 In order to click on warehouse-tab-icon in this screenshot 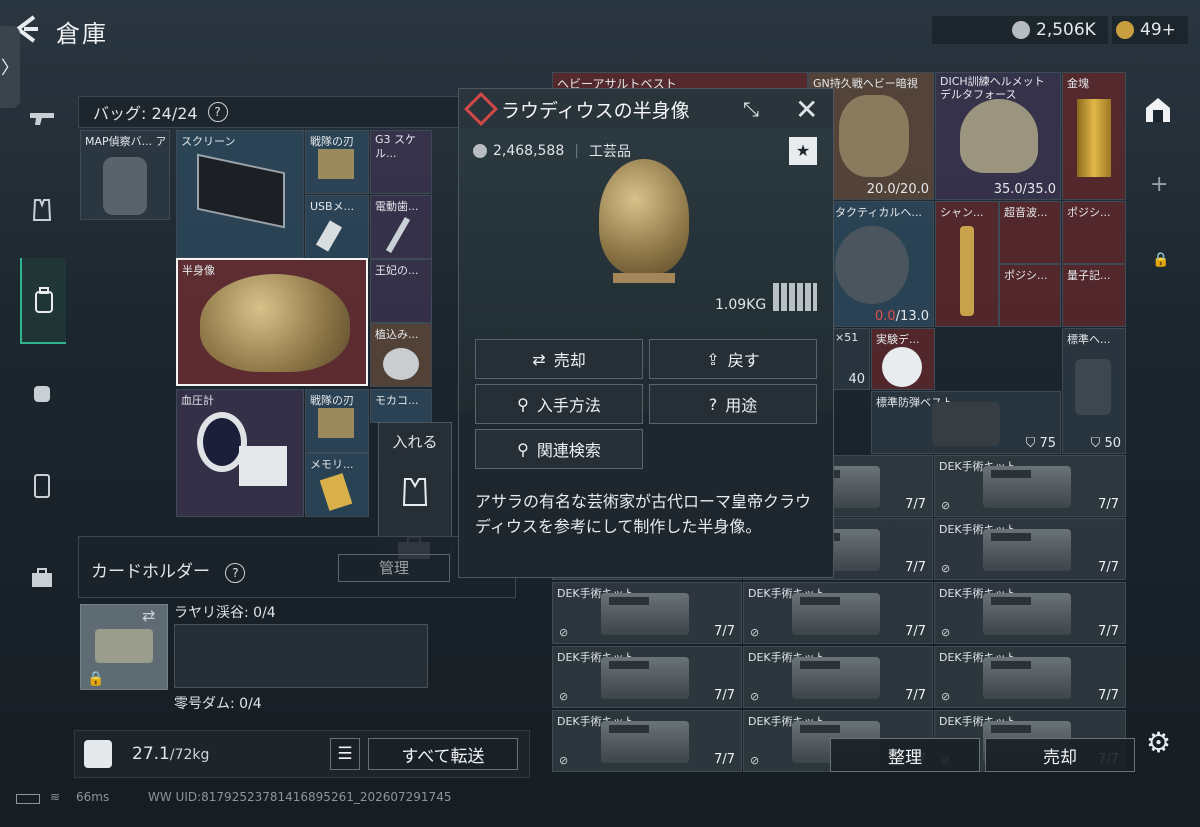, I will do `click(1159, 110)`.